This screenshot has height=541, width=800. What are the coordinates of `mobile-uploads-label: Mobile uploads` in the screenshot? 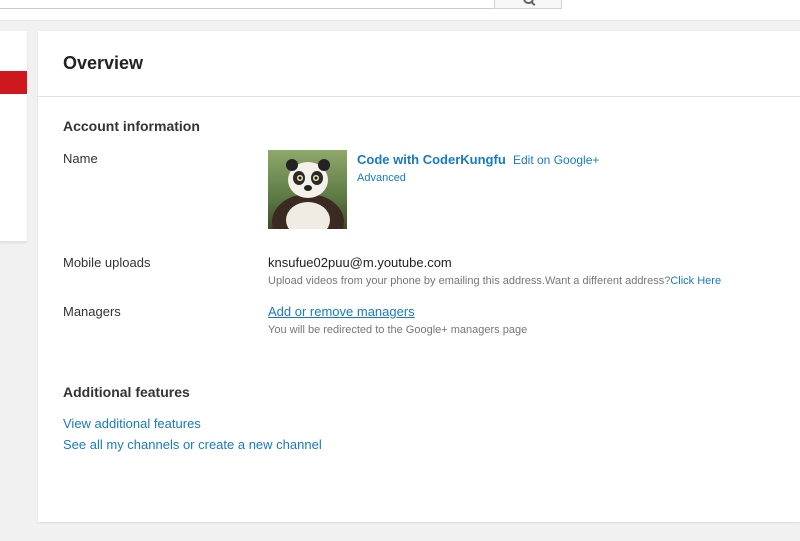 It's located at (107, 262).